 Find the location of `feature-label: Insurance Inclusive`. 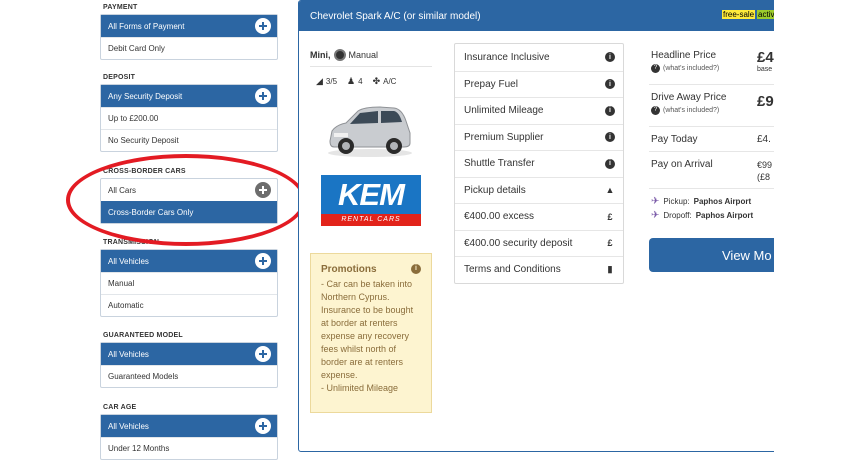

feature-label: Insurance Inclusive is located at coordinates (507, 57).